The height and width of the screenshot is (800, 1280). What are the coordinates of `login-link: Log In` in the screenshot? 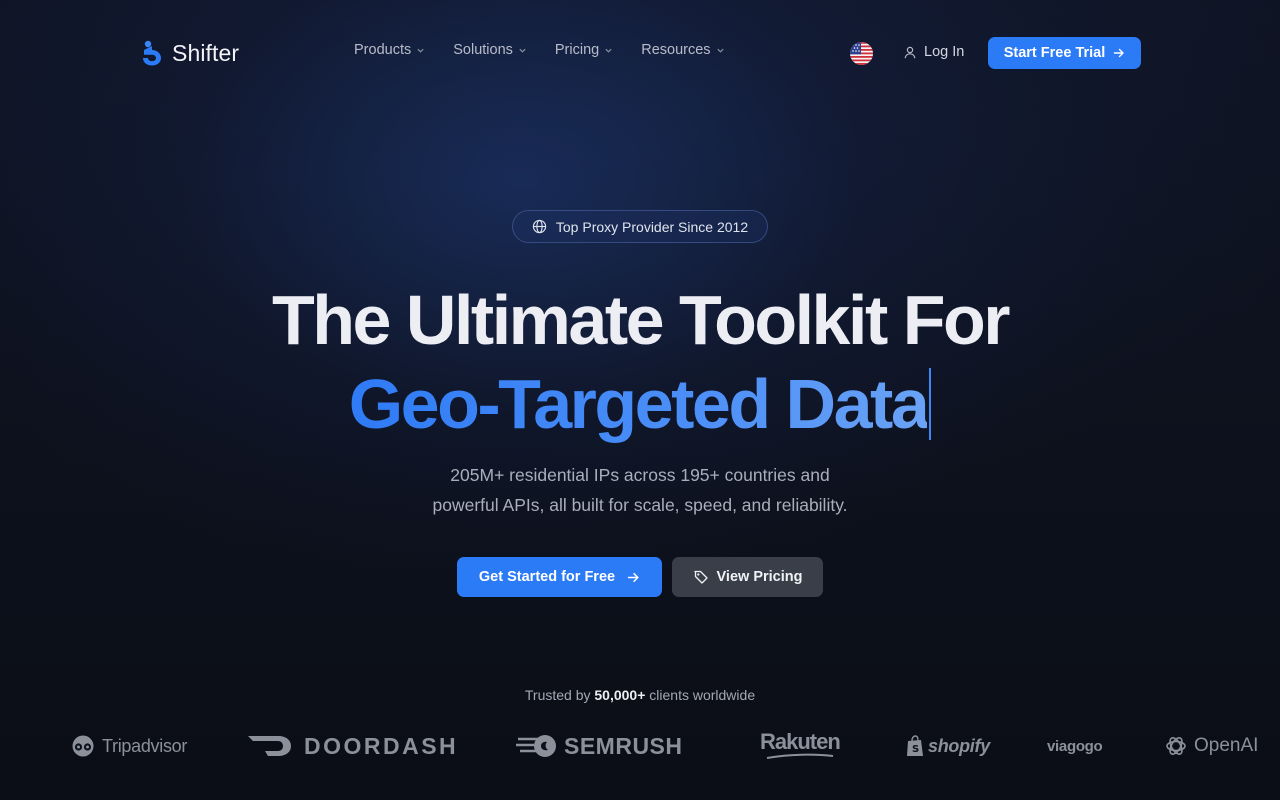 It's located at (934, 52).